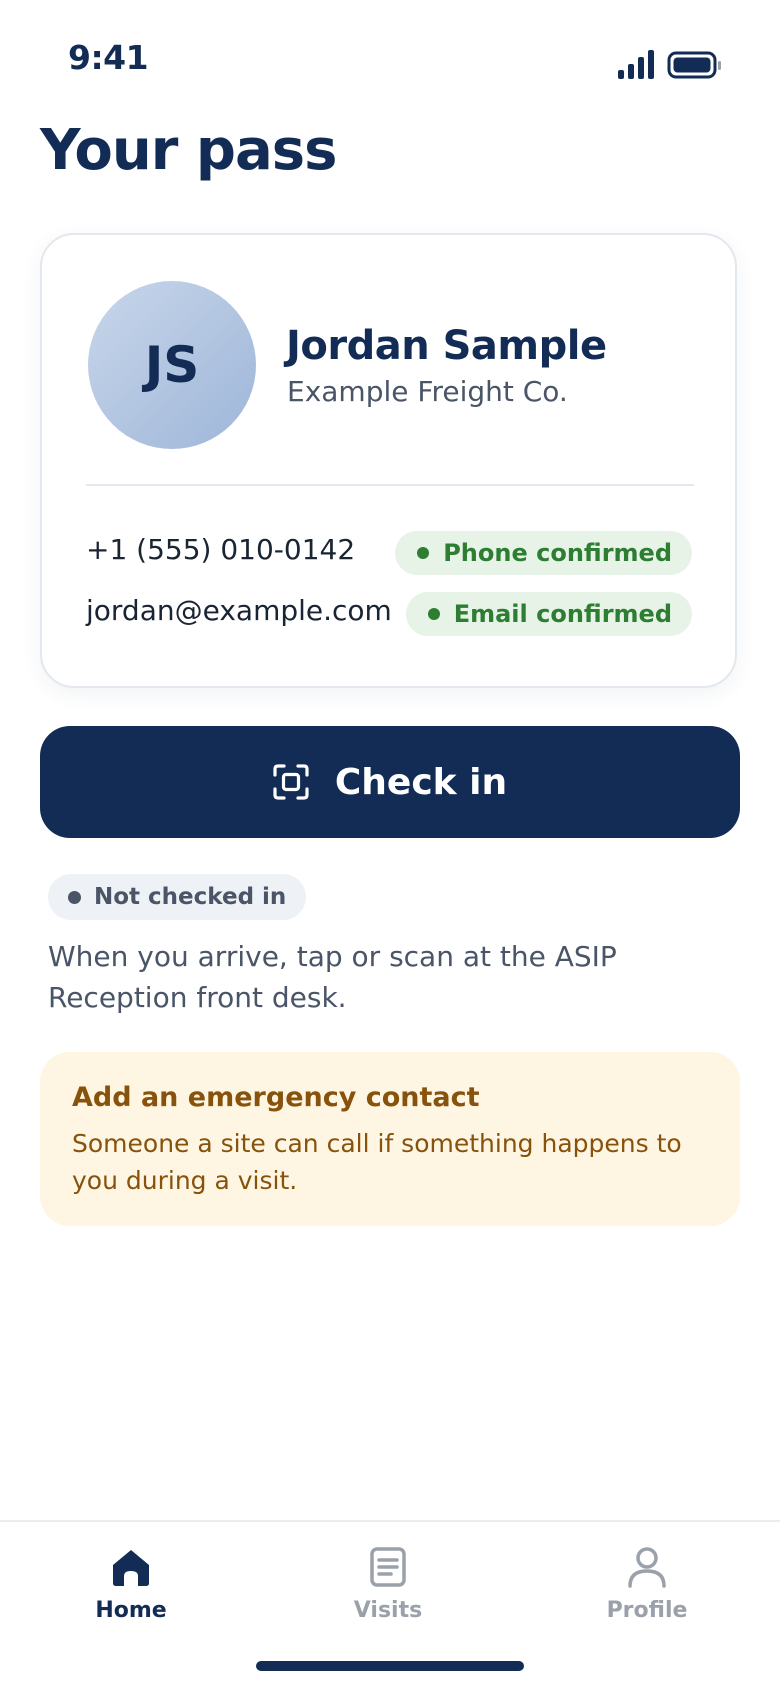 The image size is (780, 1690). What do you see at coordinates (694, 65) in the screenshot?
I see `battery-full-icon` at bounding box center [694, 65].